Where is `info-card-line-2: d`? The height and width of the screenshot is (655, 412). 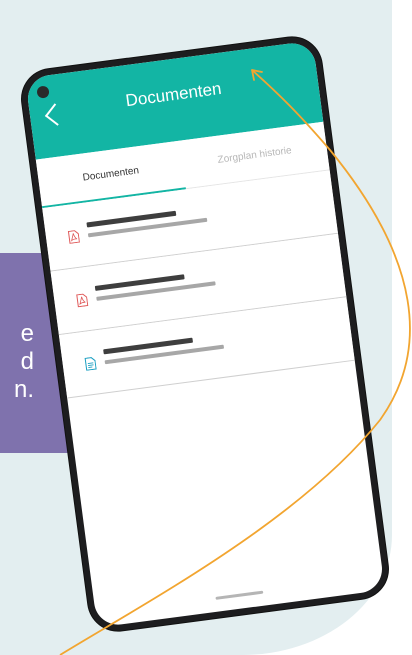 info-card-line-2: d is located at coordinates (27, 361).